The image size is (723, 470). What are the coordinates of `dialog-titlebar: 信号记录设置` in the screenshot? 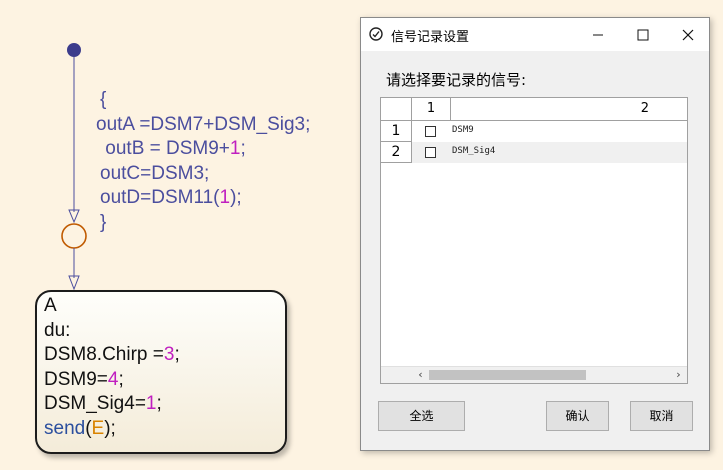 It's located at (535, 34).